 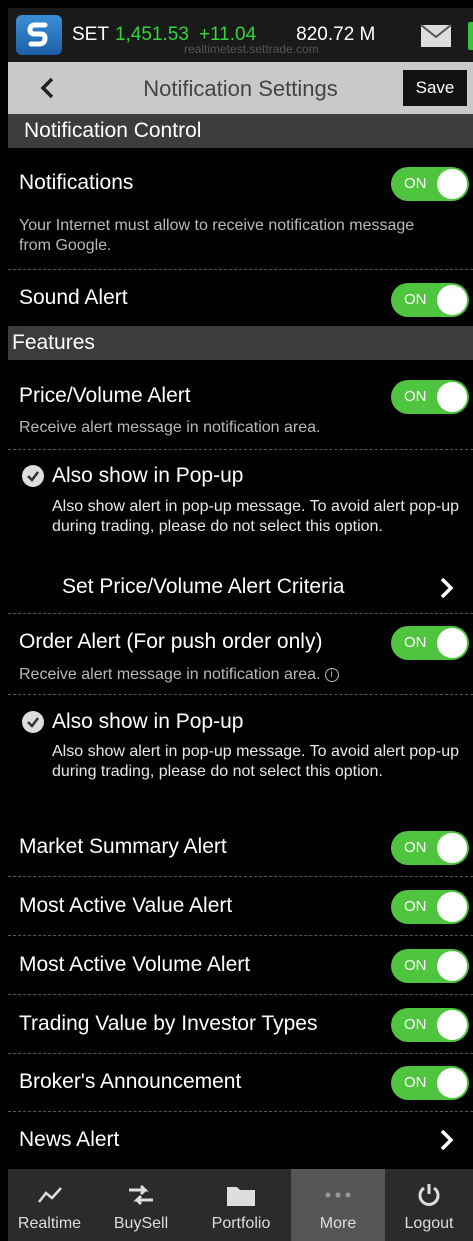 I want to click on nav-more-label: More, so click(x=338, y=1223).